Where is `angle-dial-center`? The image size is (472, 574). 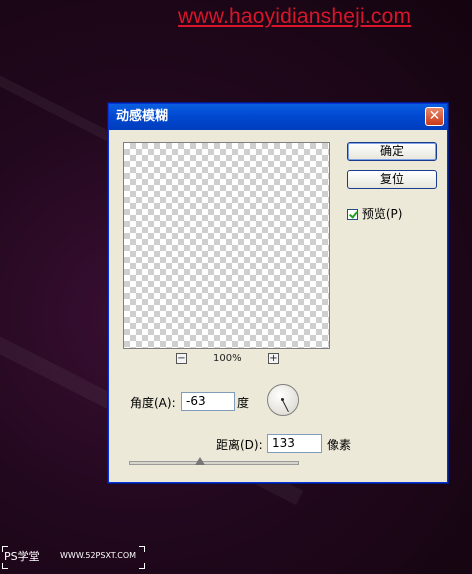
angle-dial-center is located at coordinates (282, 399).